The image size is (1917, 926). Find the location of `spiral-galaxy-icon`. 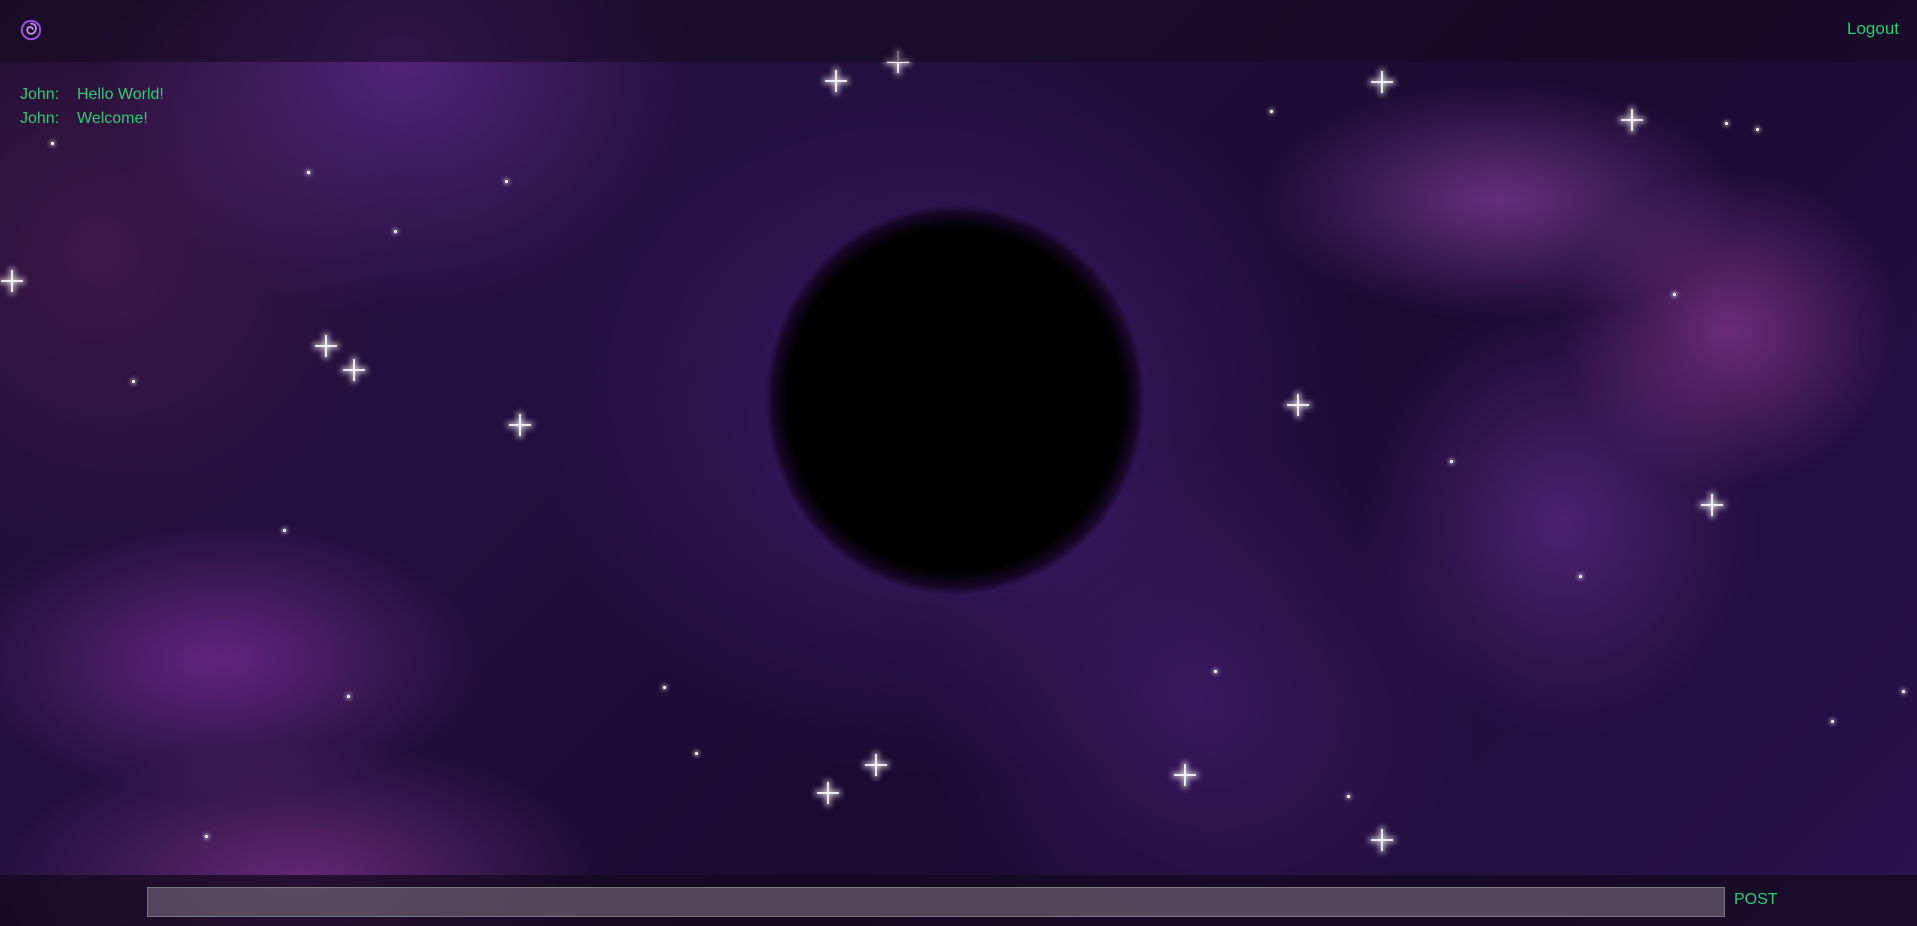

spiral-galaxy-icon is located at coordinates (31, 30).